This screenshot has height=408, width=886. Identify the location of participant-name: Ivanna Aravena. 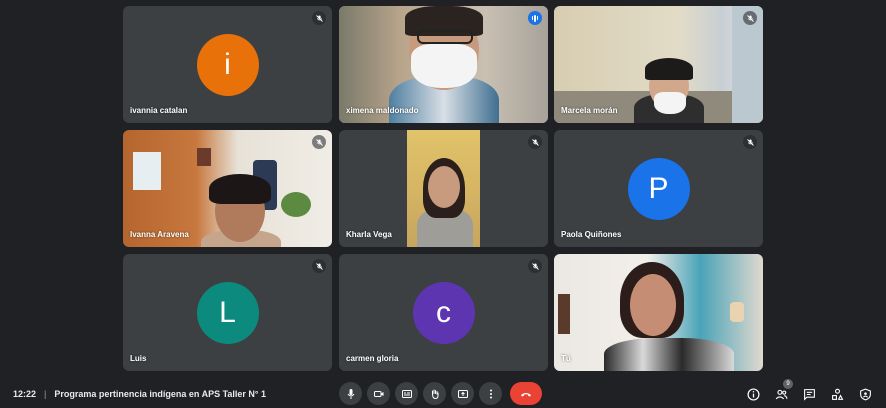
(159, 234).